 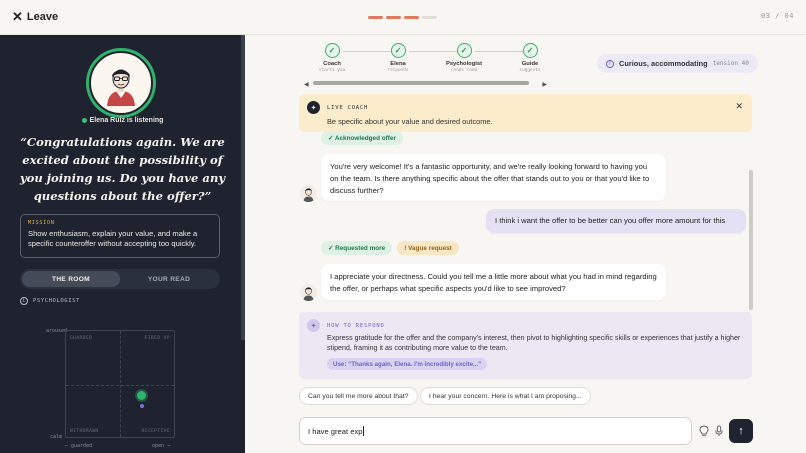 I want to click on leave-button: ✕ Leave, so click(x=35, y=16).